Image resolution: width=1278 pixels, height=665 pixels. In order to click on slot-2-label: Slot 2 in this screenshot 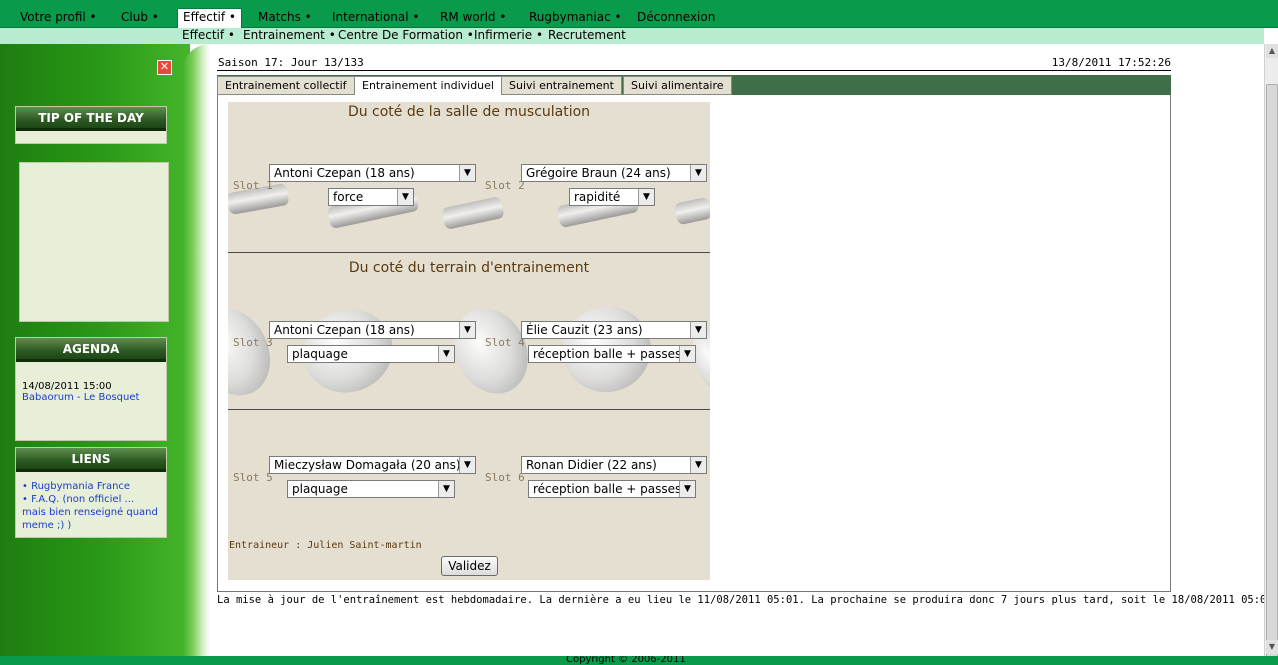, I will do `click(505, 185)`.